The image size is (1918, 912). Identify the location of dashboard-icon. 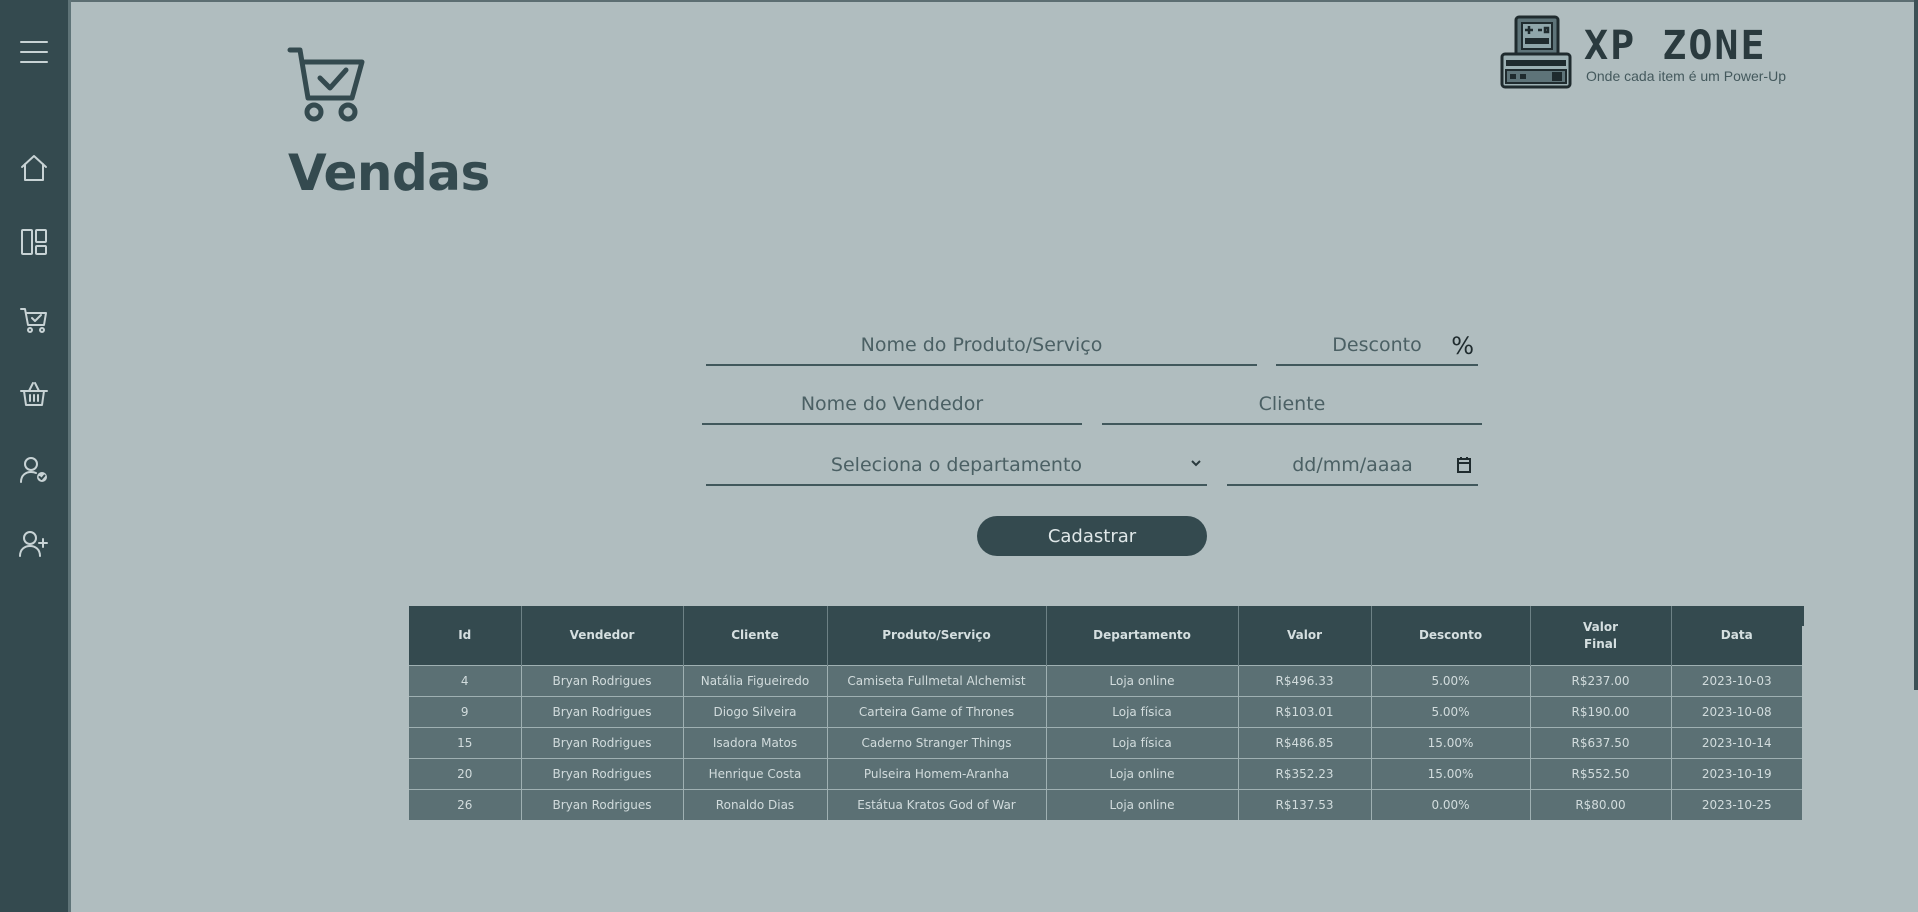
(34, 242).